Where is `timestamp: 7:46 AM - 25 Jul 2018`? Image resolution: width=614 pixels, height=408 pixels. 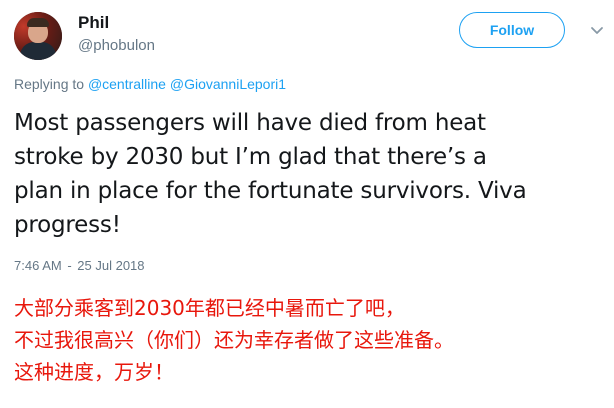
timestamp: 7:46 AM - 25 Jul 2018 is located at coordinates (79, 265).